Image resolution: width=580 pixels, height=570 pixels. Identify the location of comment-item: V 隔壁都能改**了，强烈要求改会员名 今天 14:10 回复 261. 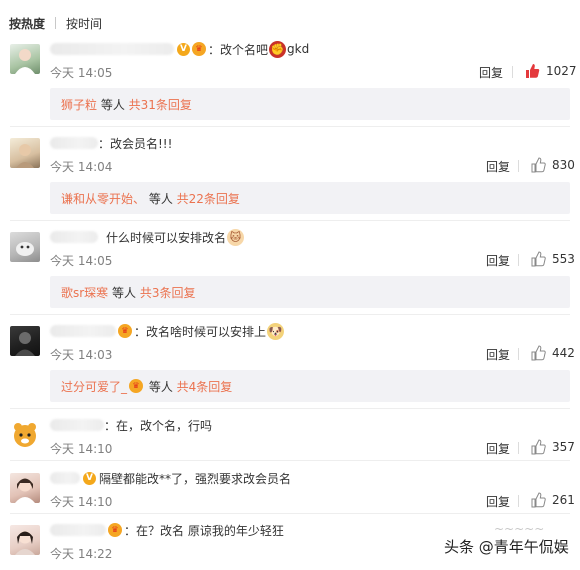
(290, 491).